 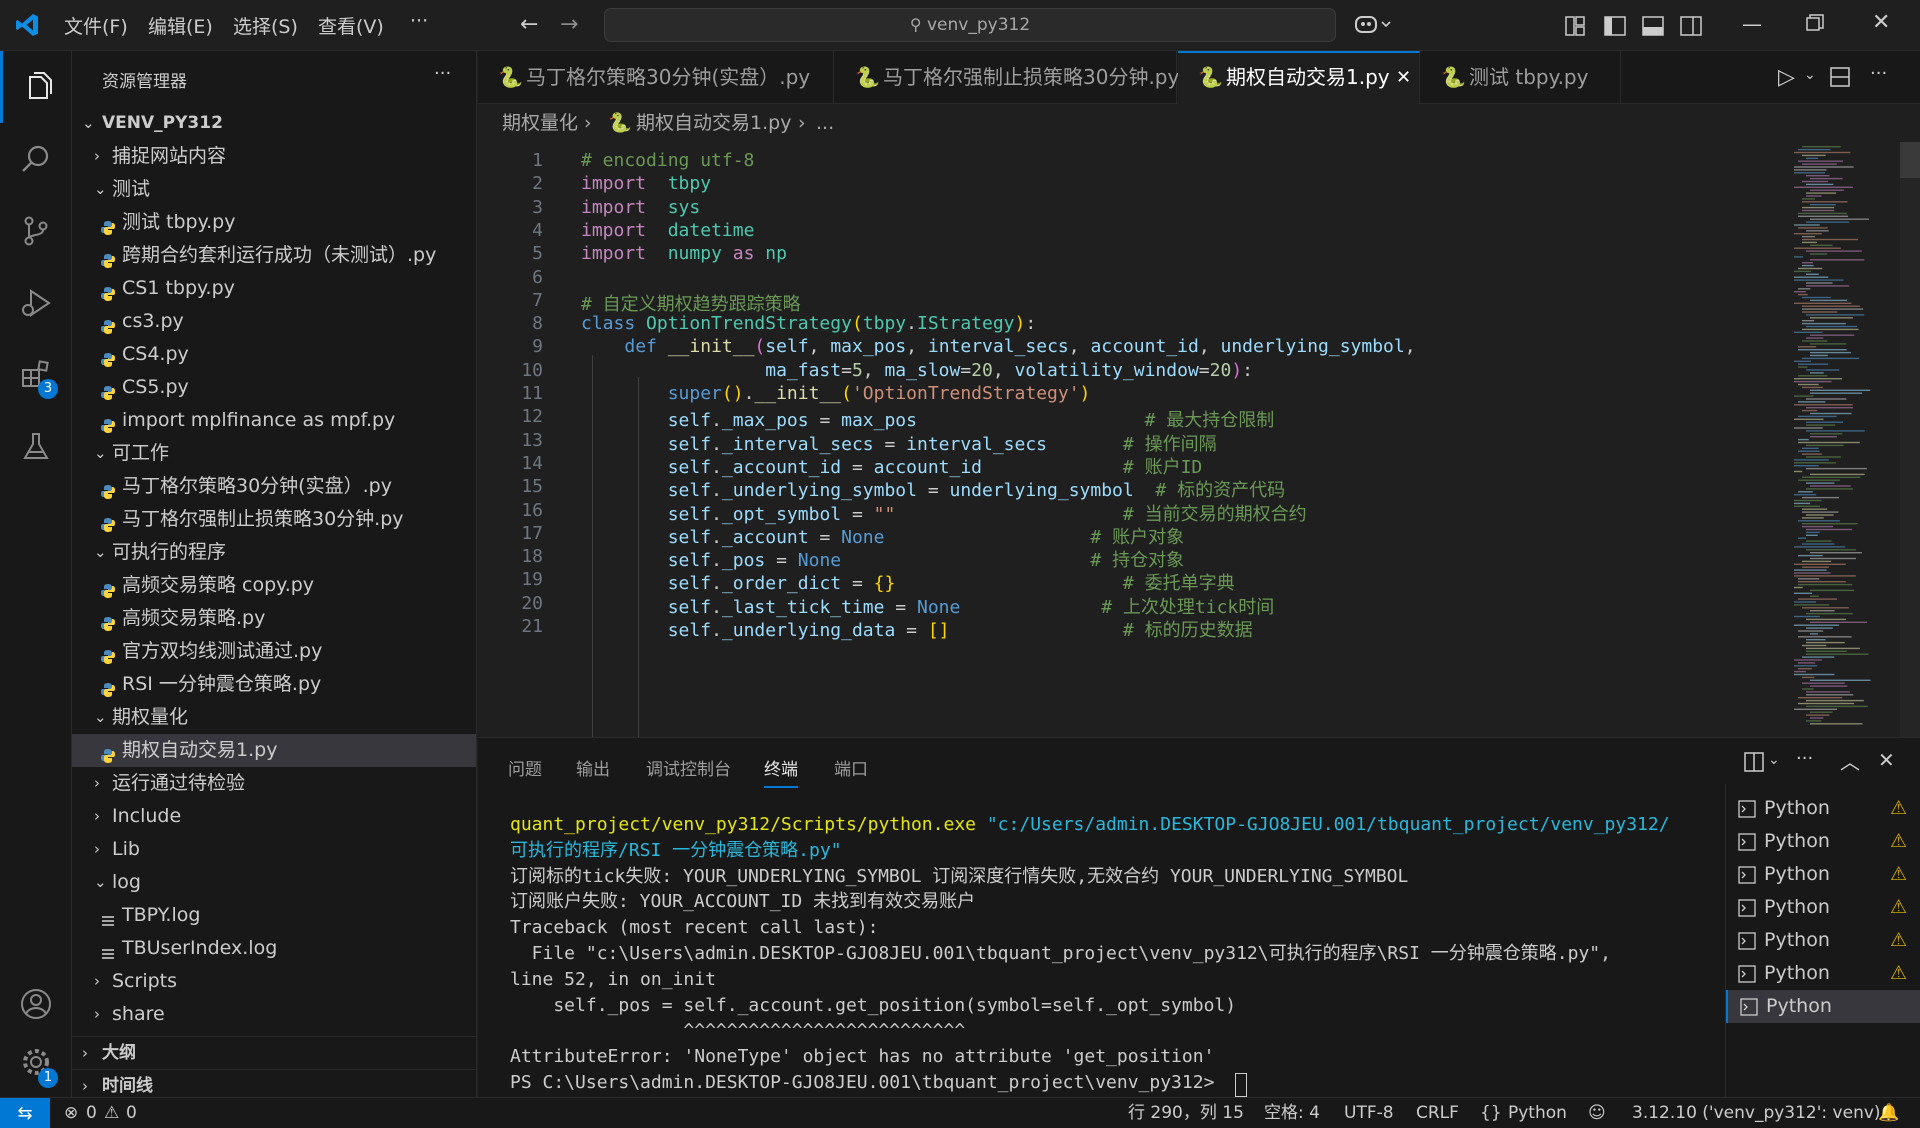 I want to click on split-editor-icon, so click(x=1840, y=79).